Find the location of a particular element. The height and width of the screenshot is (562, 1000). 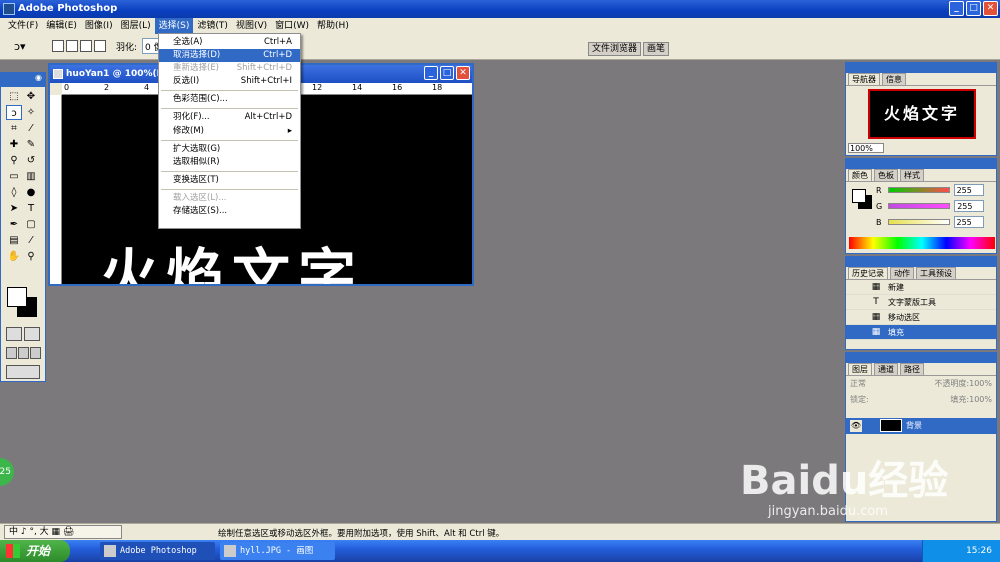

maximize-button: □ is located at coordinates (973, 8).